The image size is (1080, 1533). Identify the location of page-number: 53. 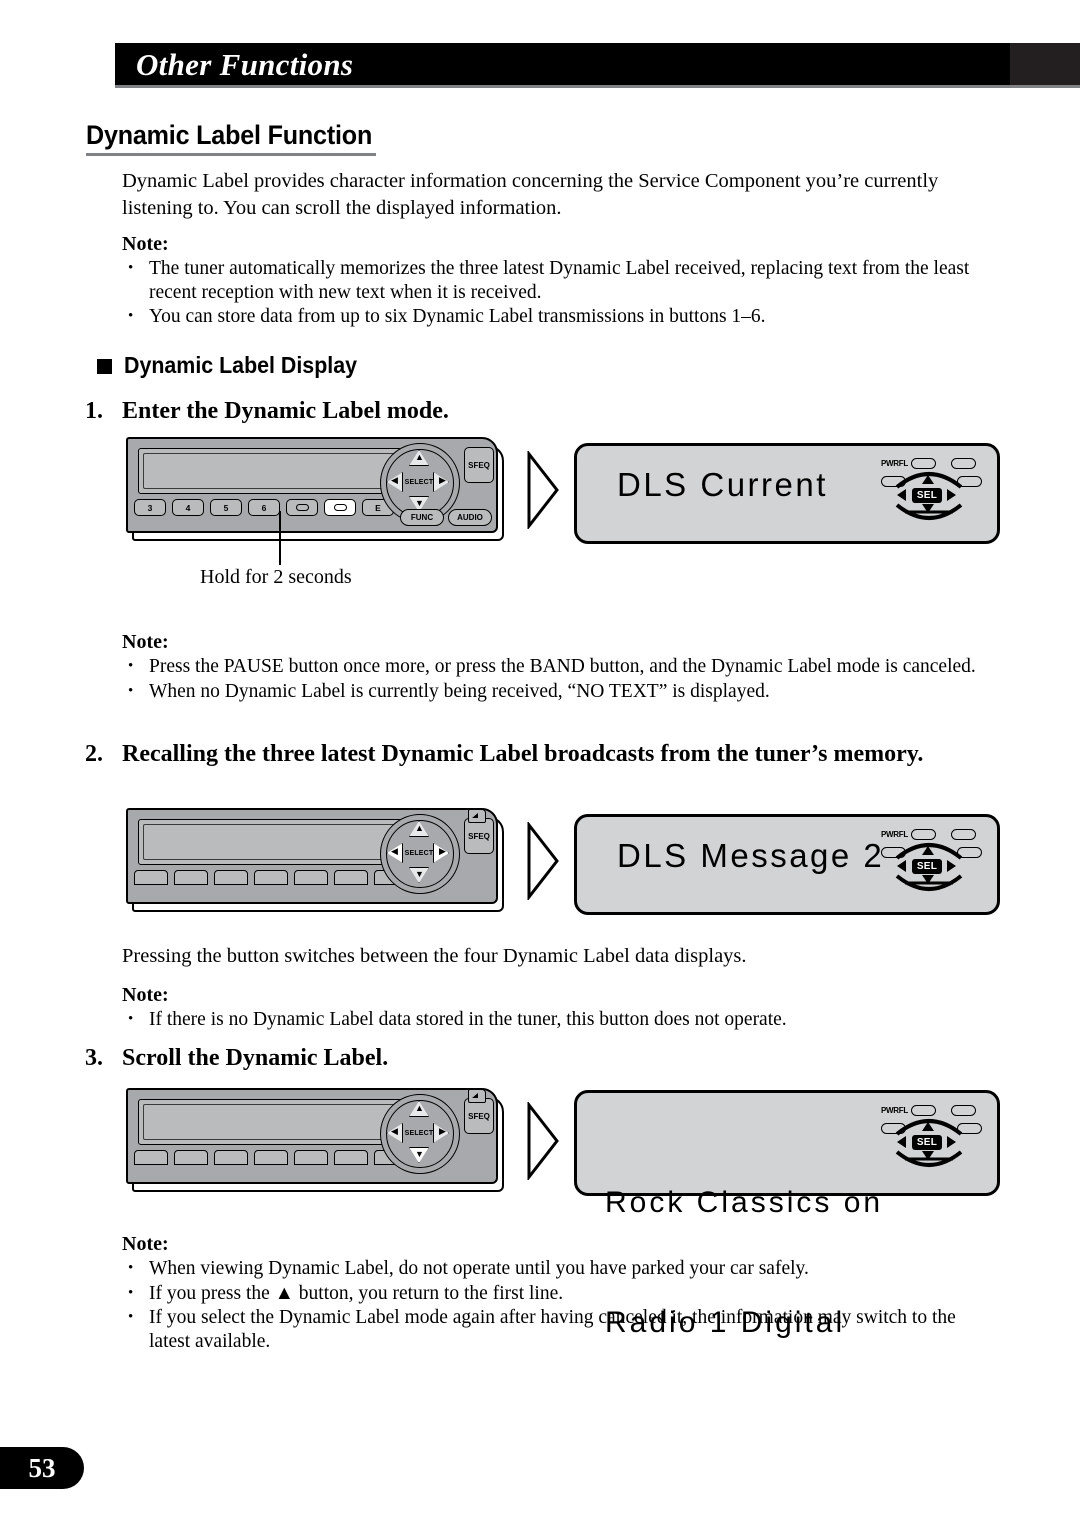
(42, 1467).